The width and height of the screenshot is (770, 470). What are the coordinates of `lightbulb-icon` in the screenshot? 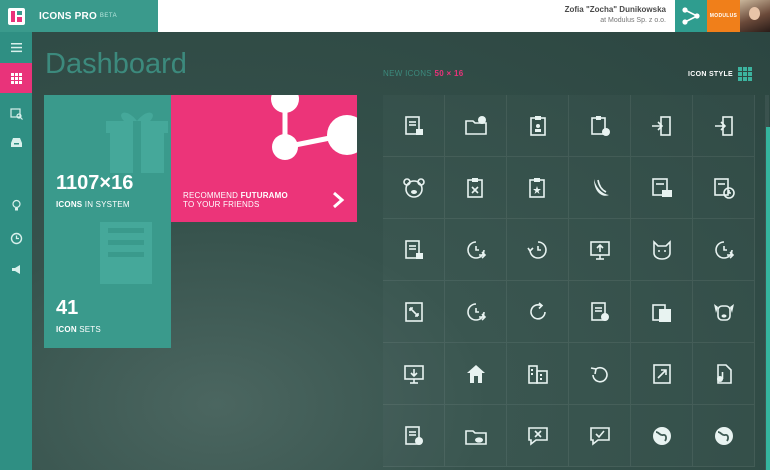 It's located at (16, 204).